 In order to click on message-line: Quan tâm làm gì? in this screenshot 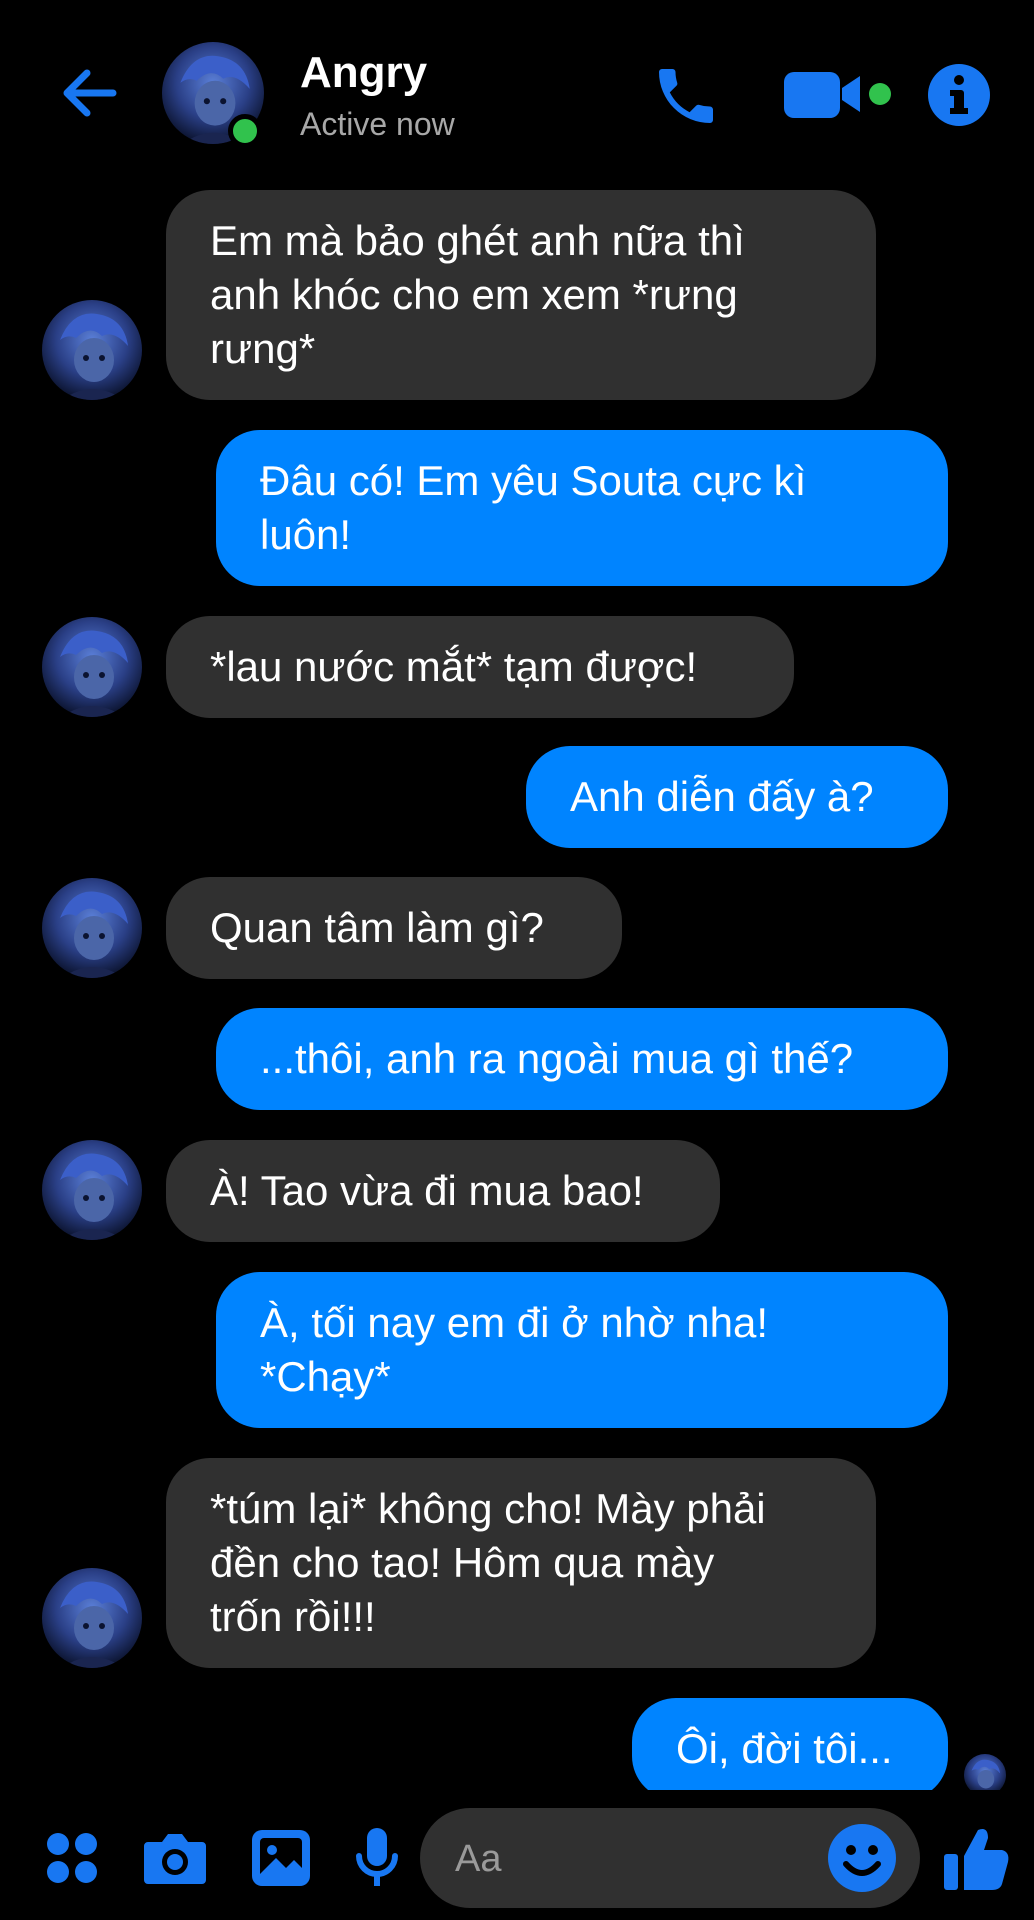, I will do `click(377, 927)`.